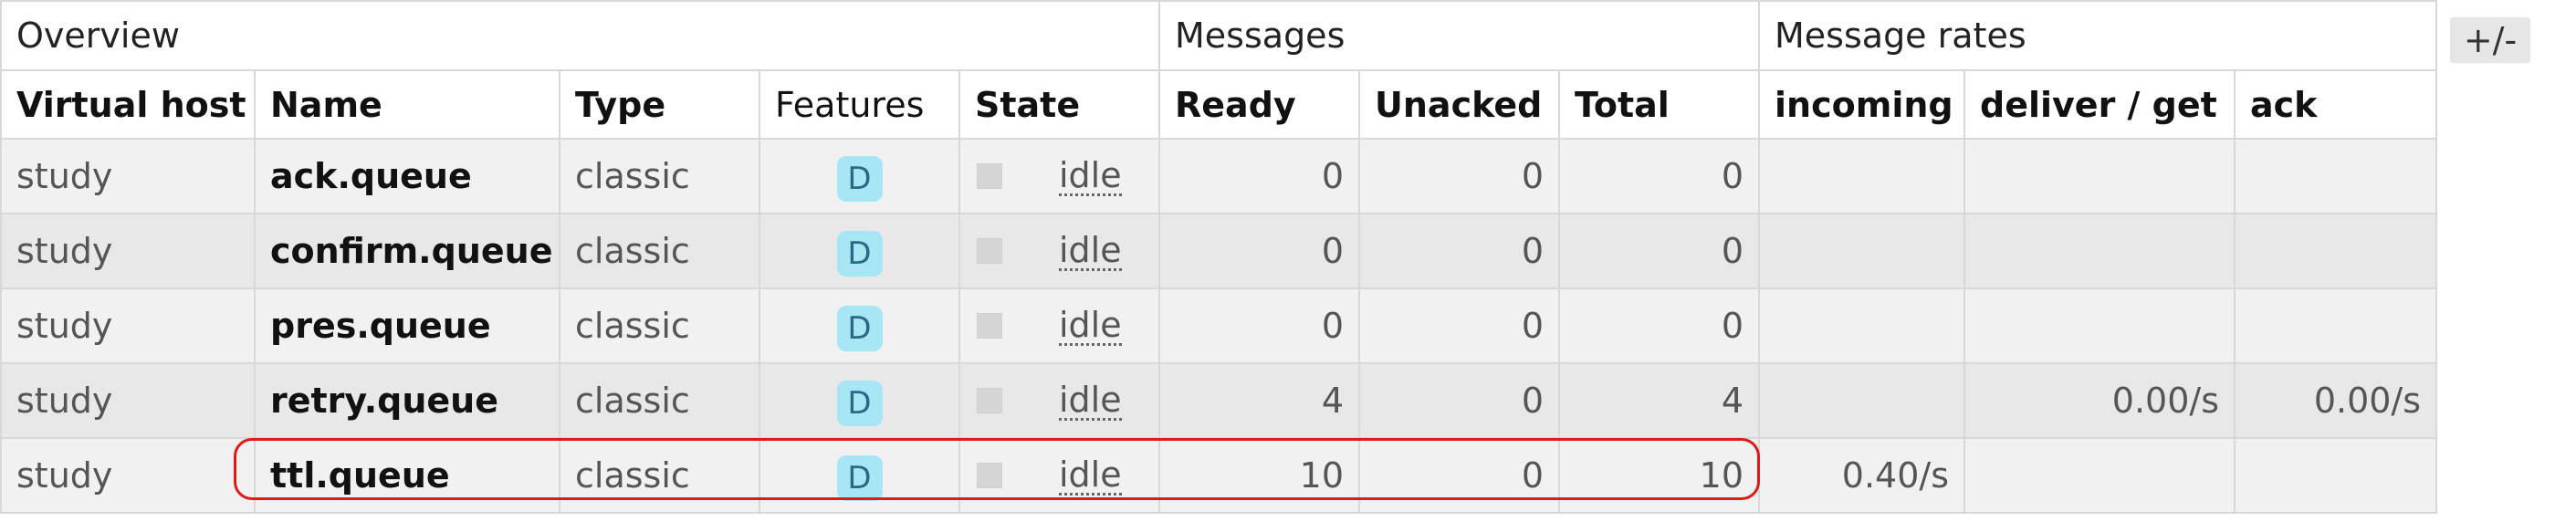 This screenshot has height=522, width=2576. I want to click on col-virtual-host: Virtual host, so click(128, 104).